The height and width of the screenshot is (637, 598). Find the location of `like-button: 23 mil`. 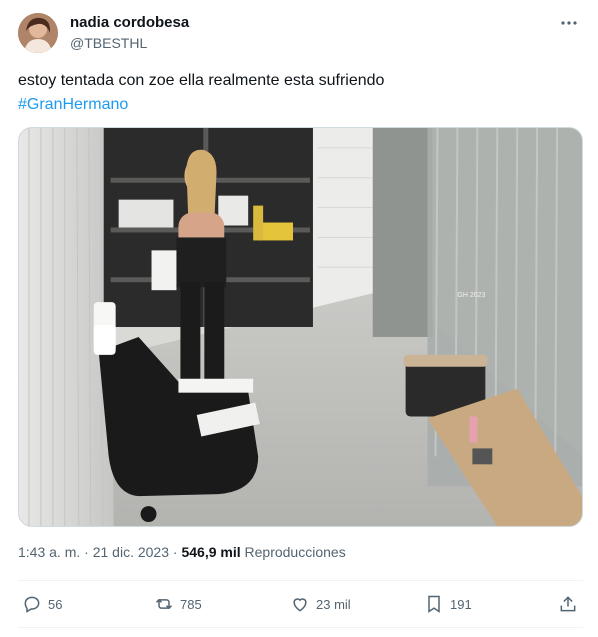

like-button: 23 mil is located at coordinates (320, 604).